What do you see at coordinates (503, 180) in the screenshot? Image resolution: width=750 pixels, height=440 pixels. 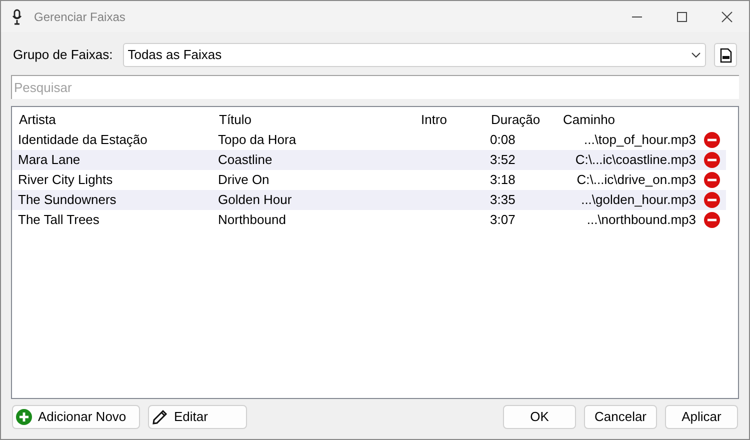 I see `table-cell: 3:18` at bounding box center [503, 180].